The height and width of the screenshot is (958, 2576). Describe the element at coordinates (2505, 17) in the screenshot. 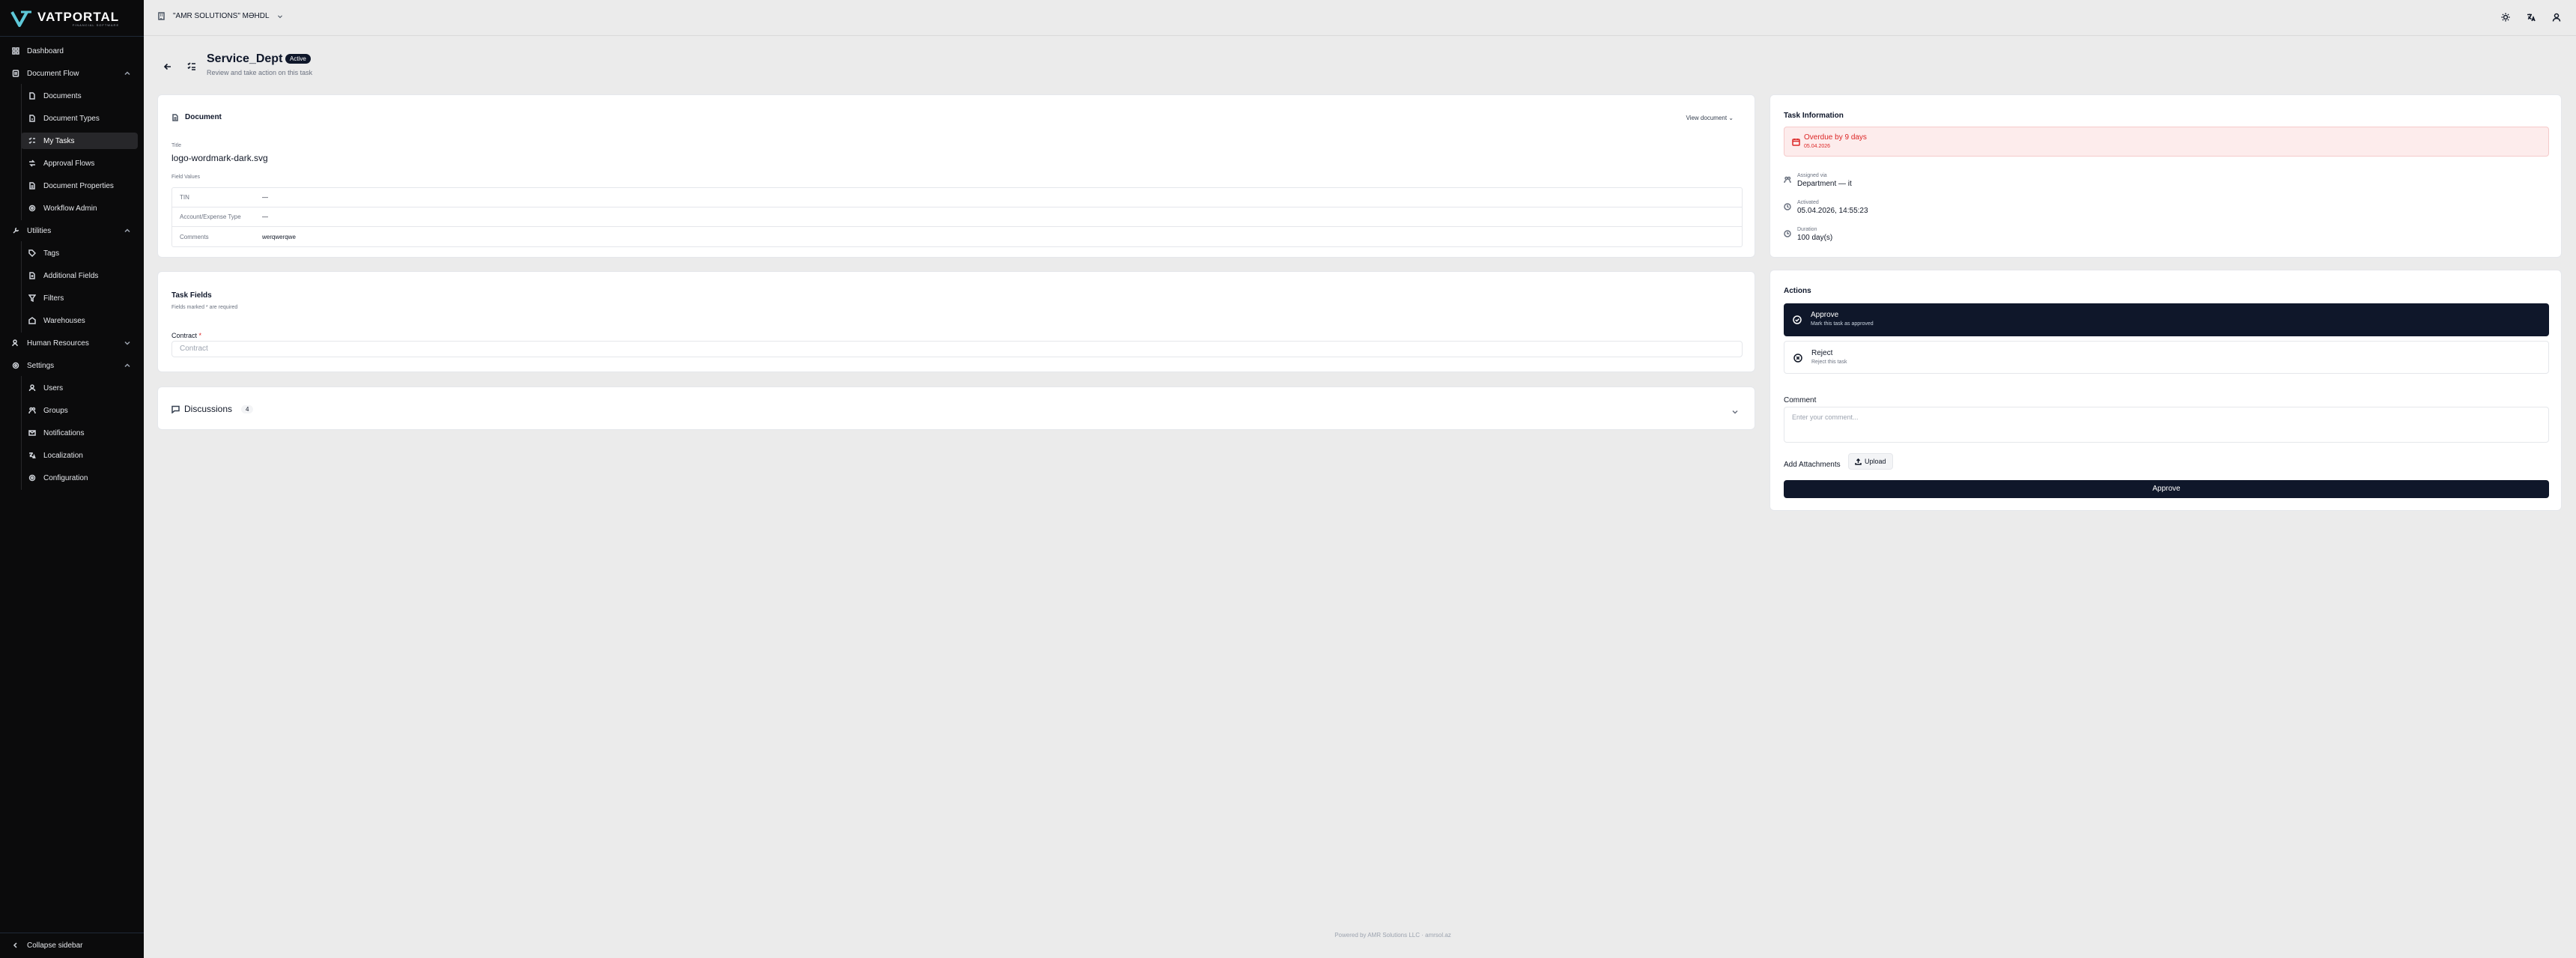

I see `theme-toggle-button` at that location.